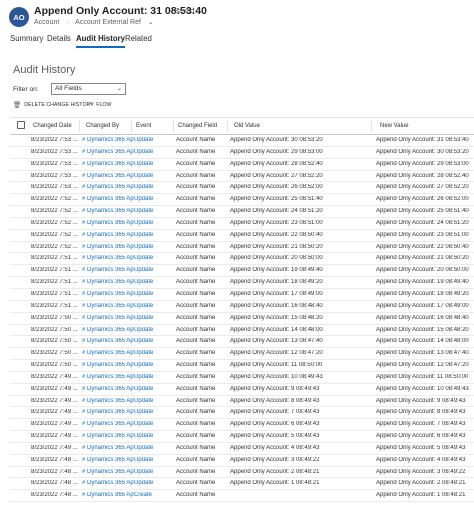 The width and height of the screenshot is (474, 523). What do you see at coordinates (197, 126) in the screenshot?
I see `column-header-changed-field: Changed Field` at bounding box center [197, 126].